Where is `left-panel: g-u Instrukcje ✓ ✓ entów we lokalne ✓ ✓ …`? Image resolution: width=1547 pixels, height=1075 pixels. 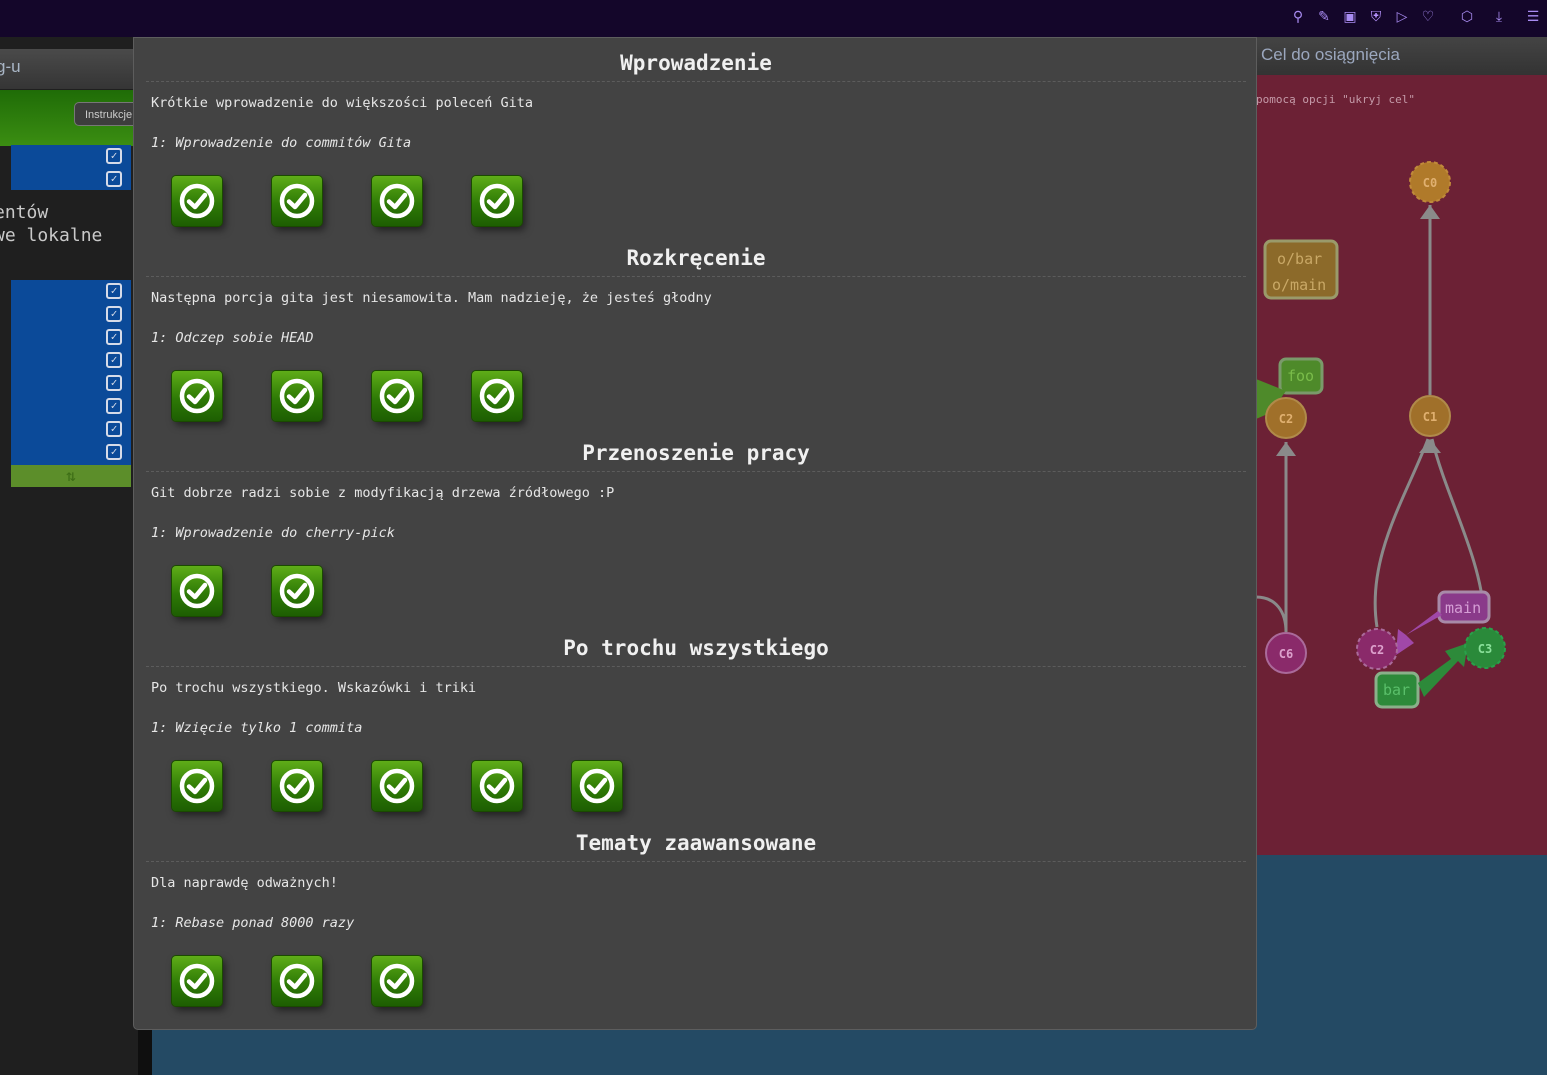 left-panel: g-u Instrukcje ✓ ✓ entów we lokalne ✓ ✓ … is located at coordinates (76, 556).